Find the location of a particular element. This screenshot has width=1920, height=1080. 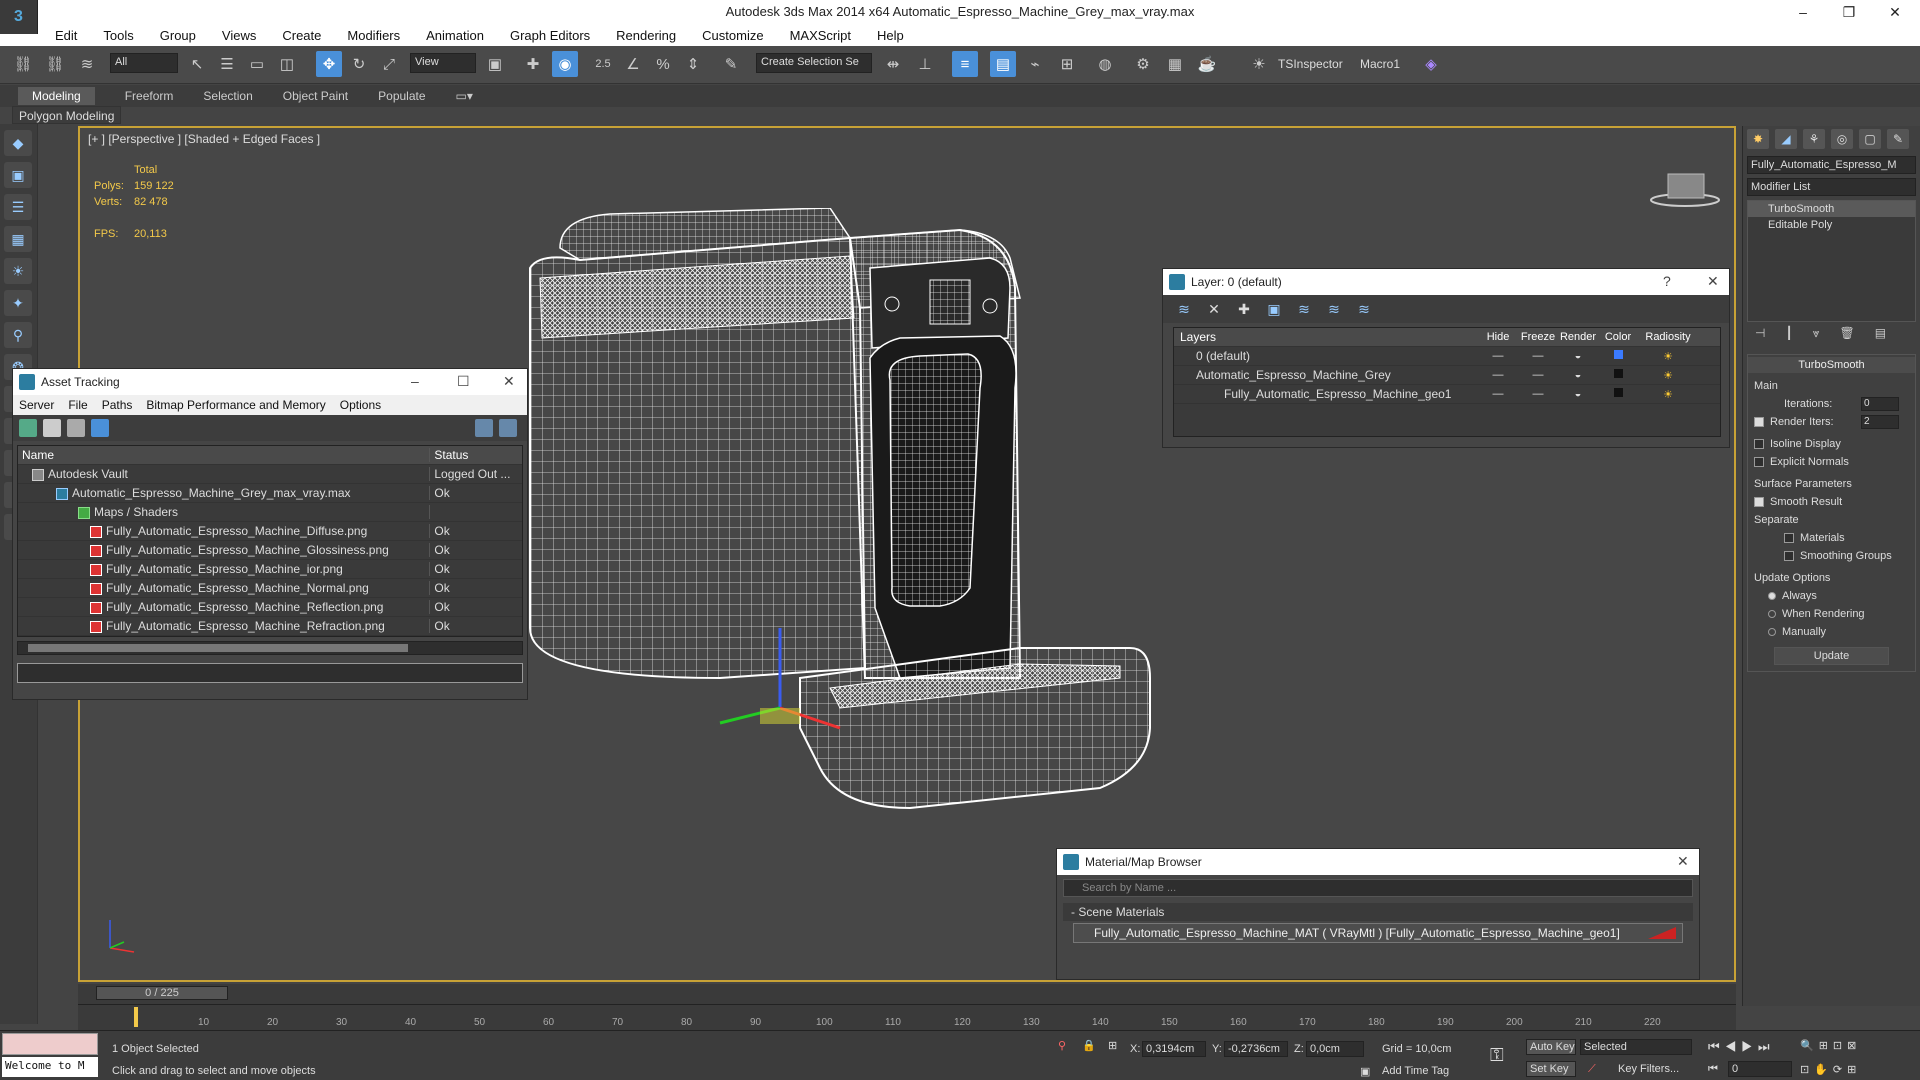

link-icon: ⛓ is located at coordinates (23, 64).